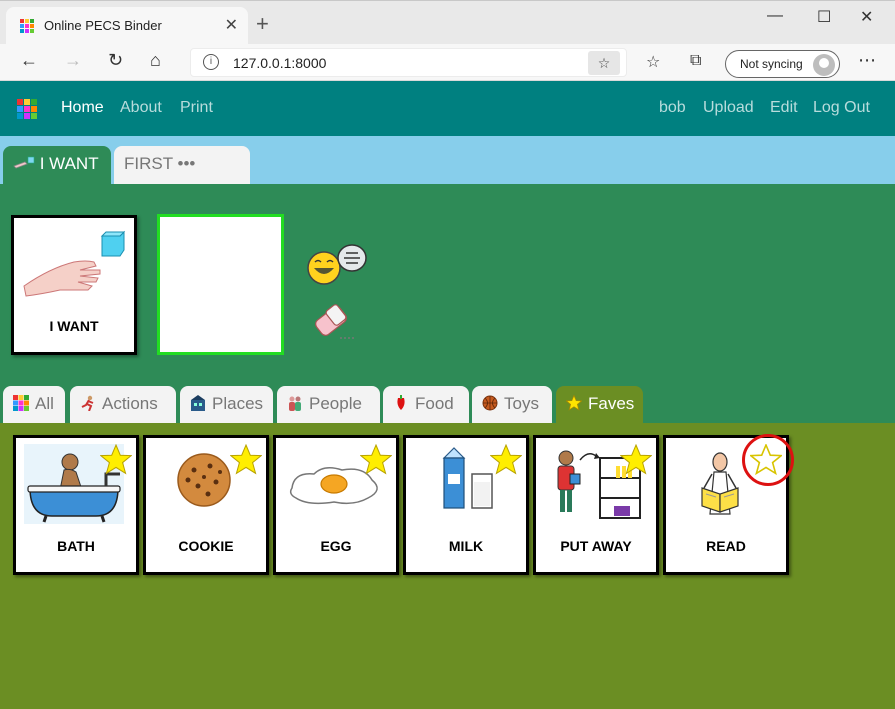 Image resolution: width=895 pixels, height=709 pixels. Describe the element at coordinates (775, 16) in the screenshot. I see `minimize-button: —` at that location.